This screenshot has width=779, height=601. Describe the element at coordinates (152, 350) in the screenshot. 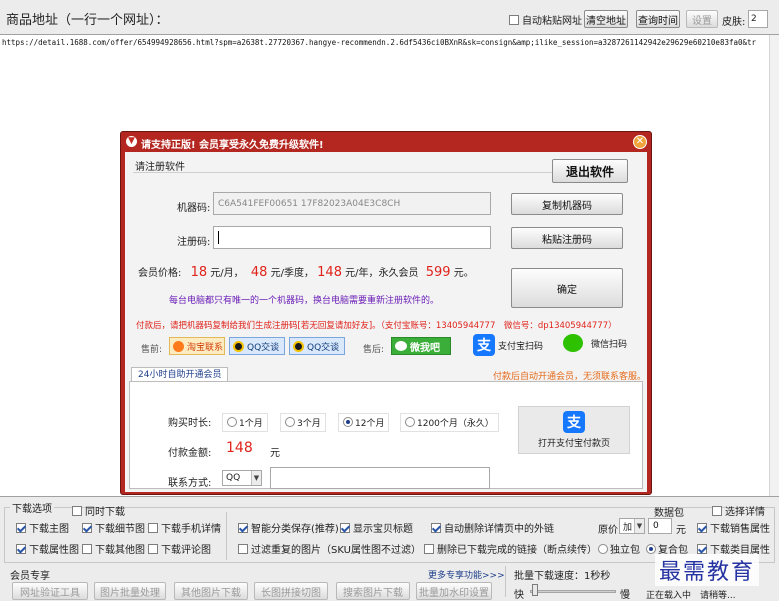

I see `presale-label: 售前:` at that location.